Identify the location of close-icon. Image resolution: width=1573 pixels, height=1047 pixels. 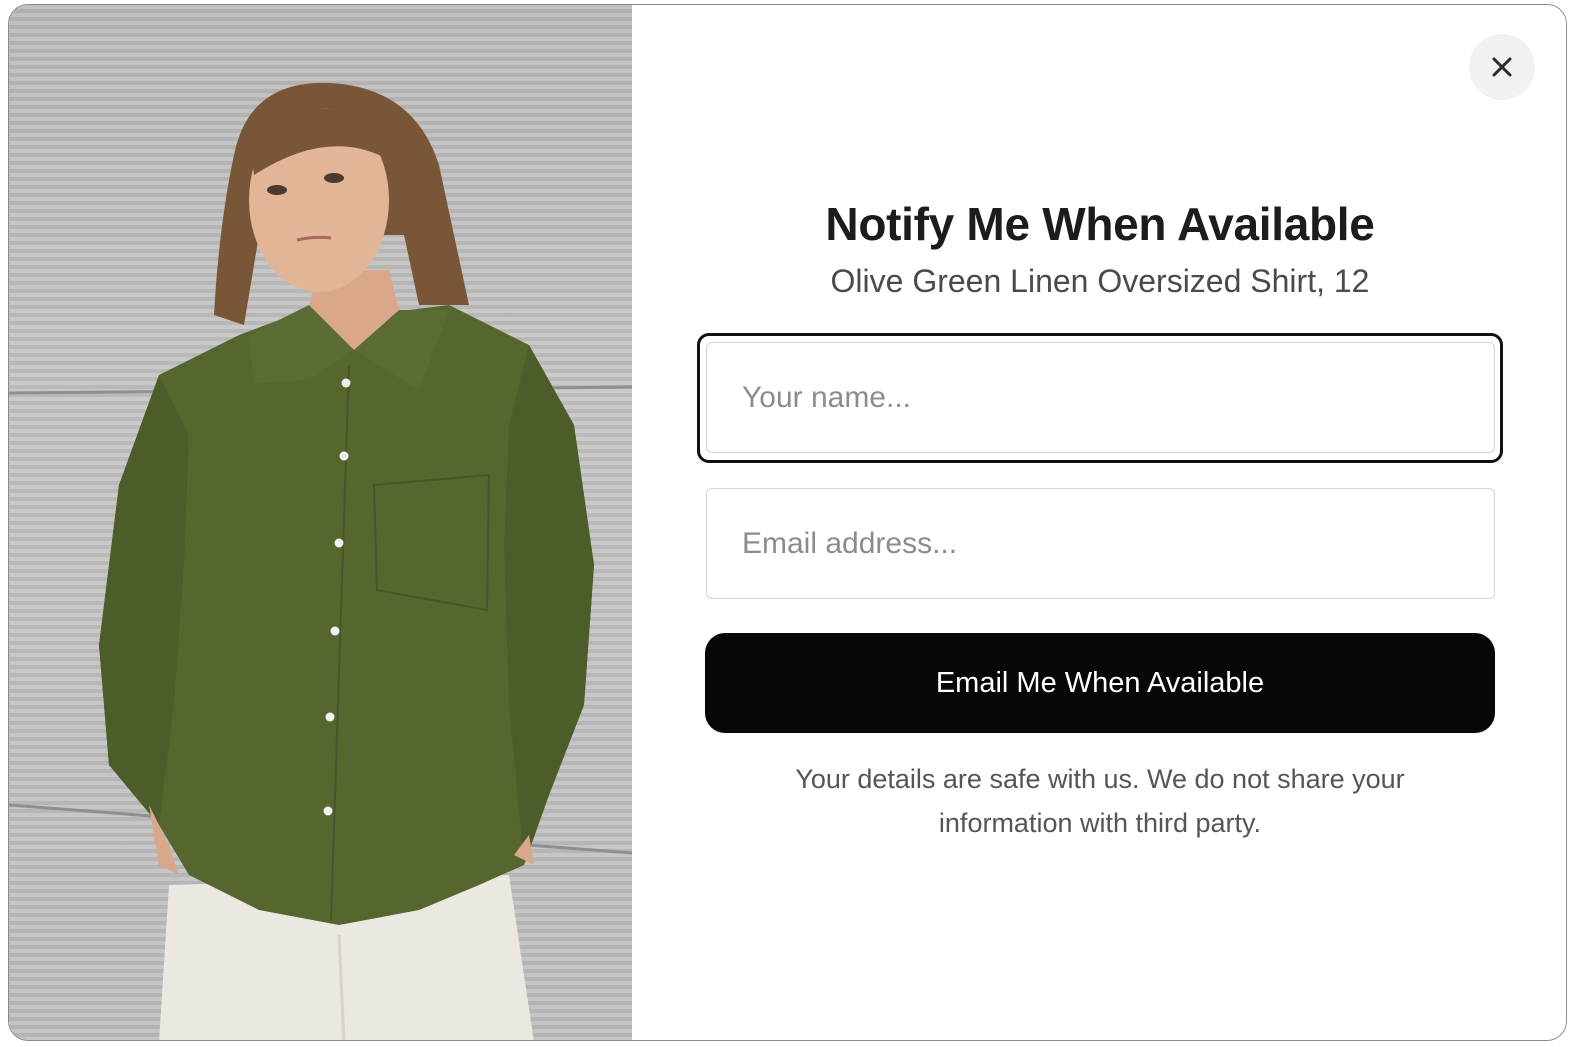
(1502, 67).